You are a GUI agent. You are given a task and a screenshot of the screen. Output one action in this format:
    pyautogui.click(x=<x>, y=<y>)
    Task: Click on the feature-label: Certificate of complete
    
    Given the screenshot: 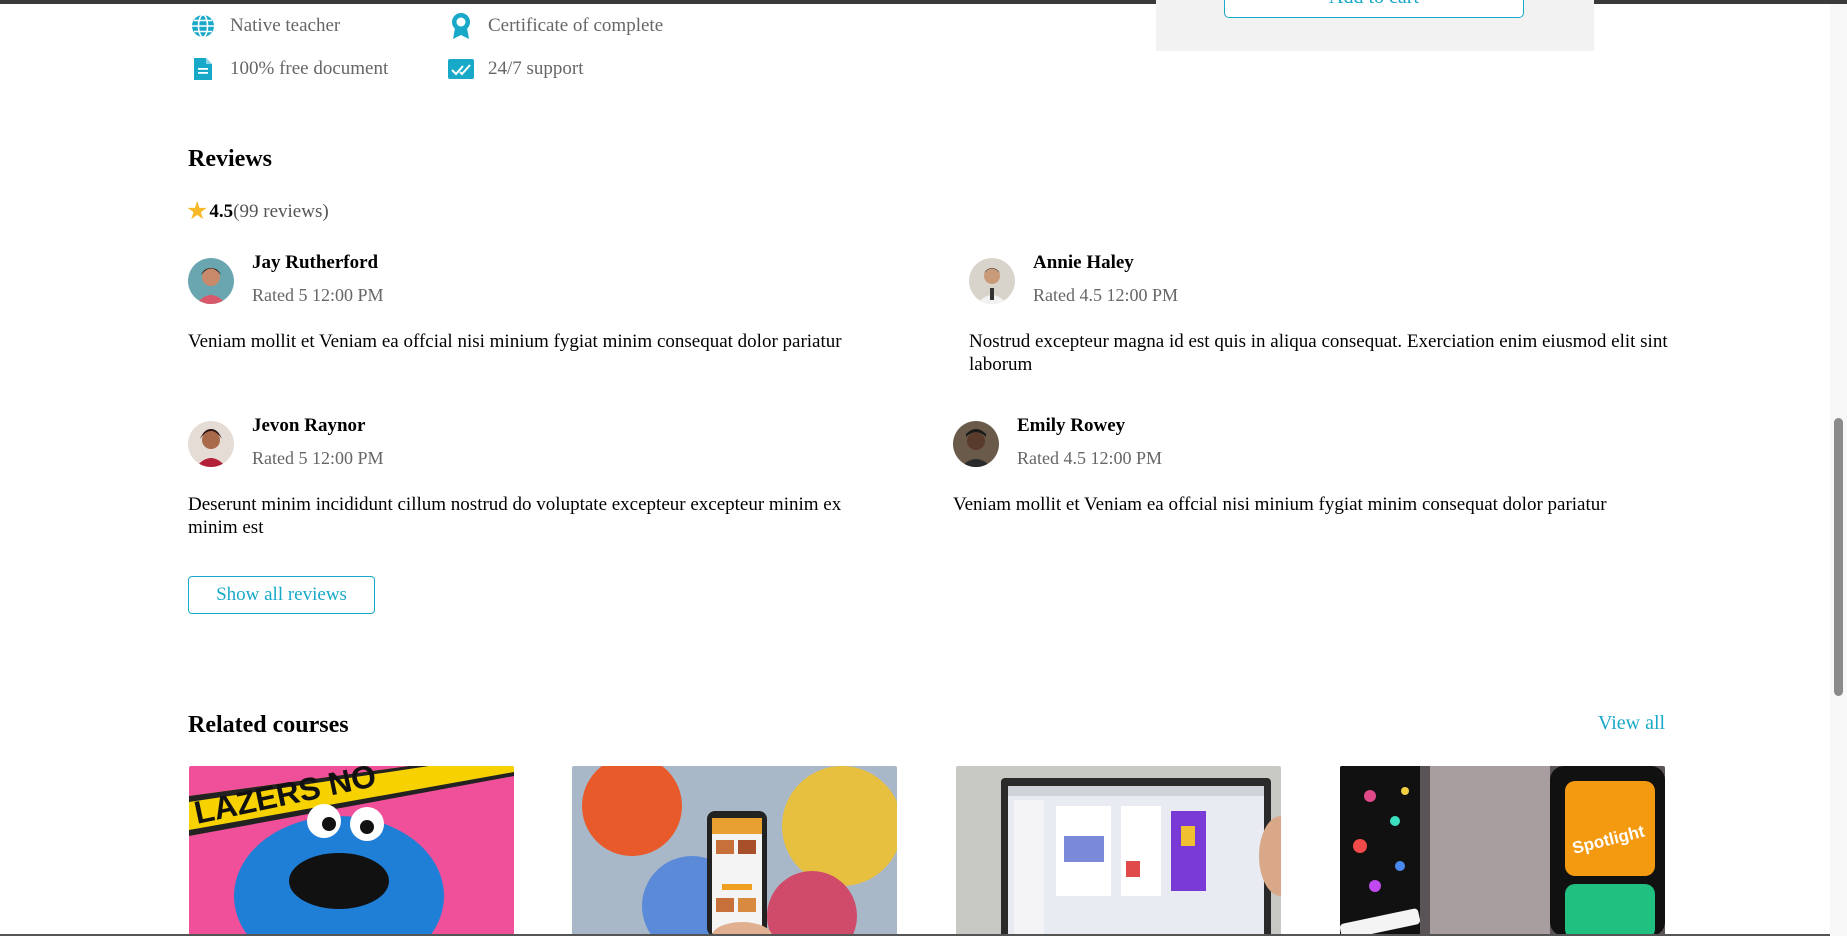 What is the action you would take?
    pyautogui.click(x=576, y=25)
    